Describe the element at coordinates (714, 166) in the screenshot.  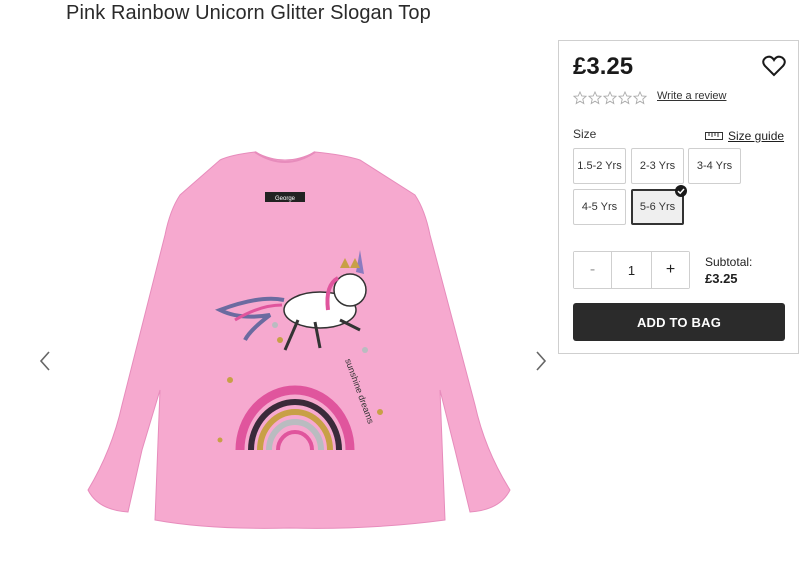
I see `size-option-3-4-yrs: 3-4 Yrs` at that location.